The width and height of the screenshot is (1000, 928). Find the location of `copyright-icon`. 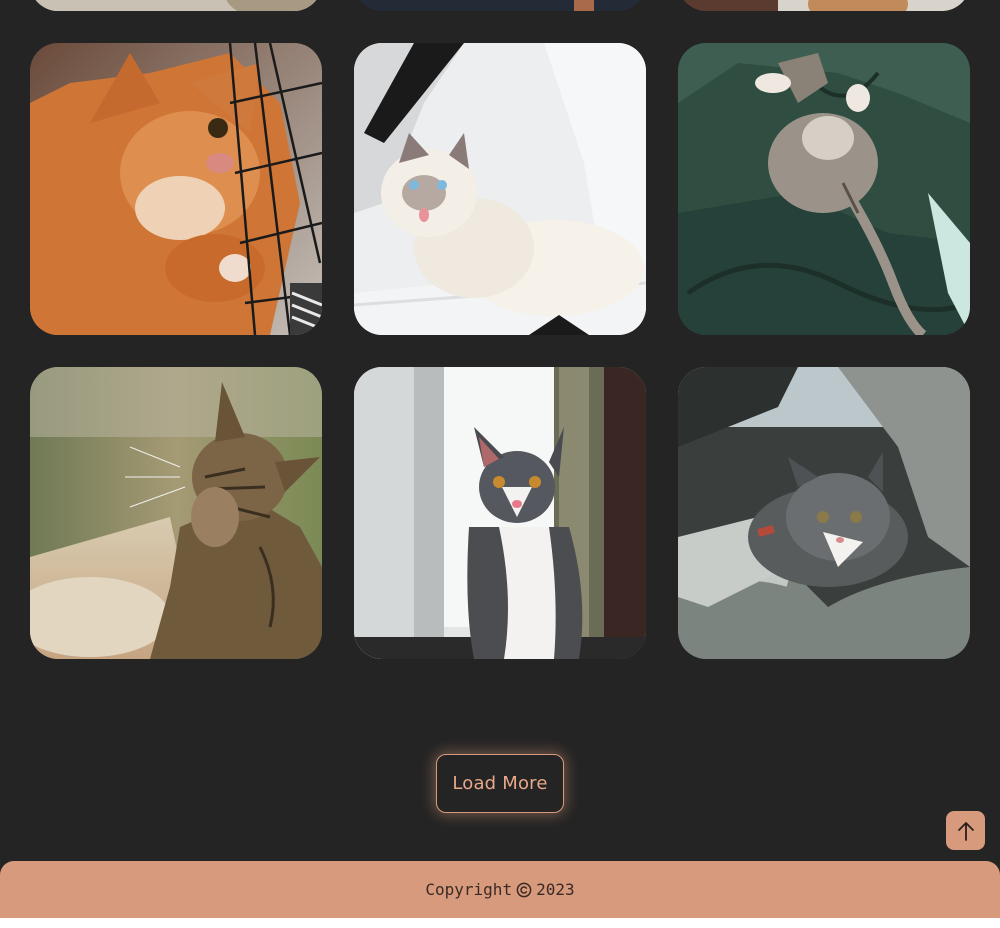

copyright-icon is located at coordinates (524, 889).